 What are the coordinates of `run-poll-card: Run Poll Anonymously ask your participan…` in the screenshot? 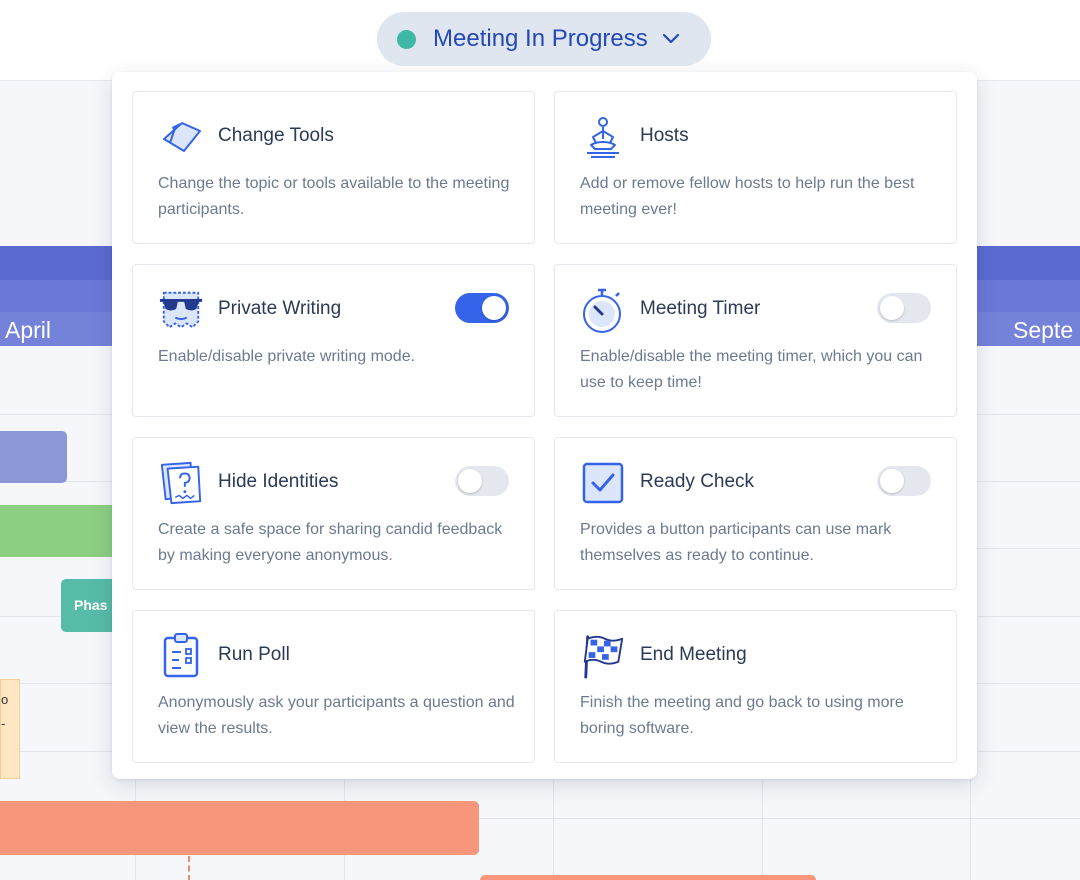 It's located at (333, 686).